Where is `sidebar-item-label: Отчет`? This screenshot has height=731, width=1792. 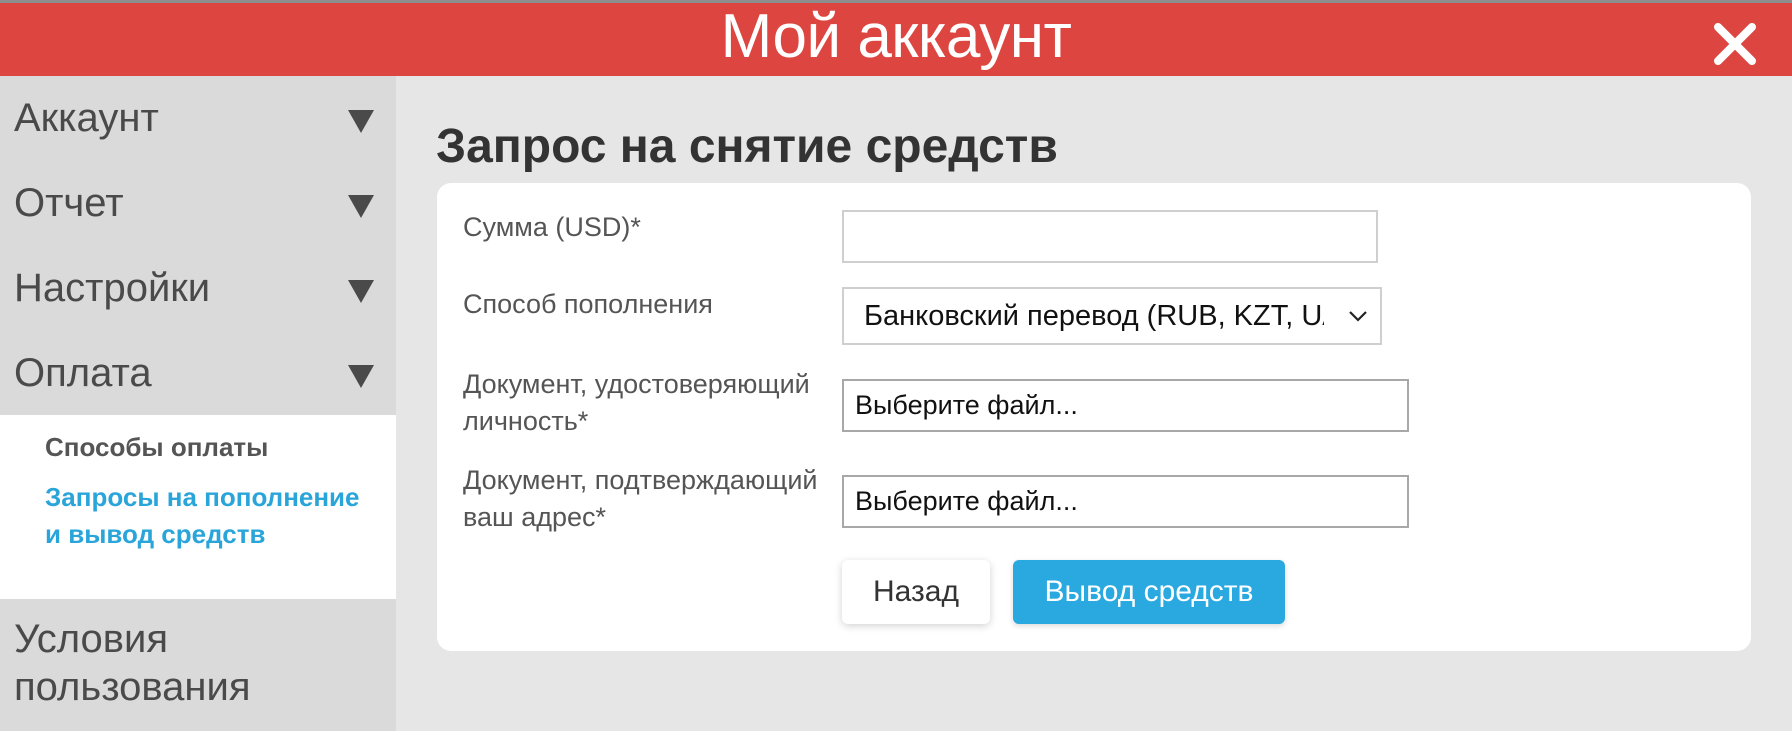
sidebar-item-label: Отчет is located at coordinates (69, 203).